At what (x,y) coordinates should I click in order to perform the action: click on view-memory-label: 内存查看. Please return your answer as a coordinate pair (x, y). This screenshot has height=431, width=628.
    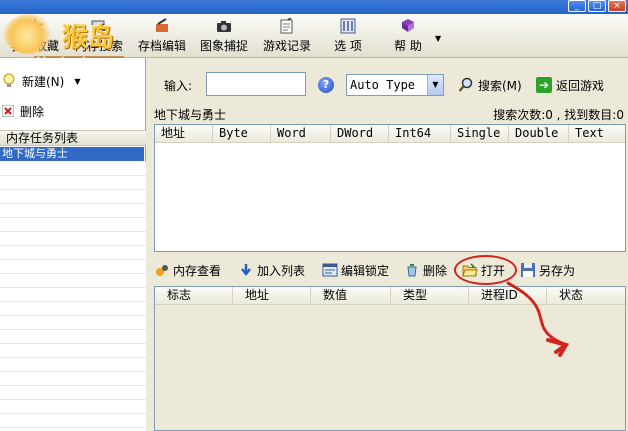
    Looking at the image, I should click on (197, 270).